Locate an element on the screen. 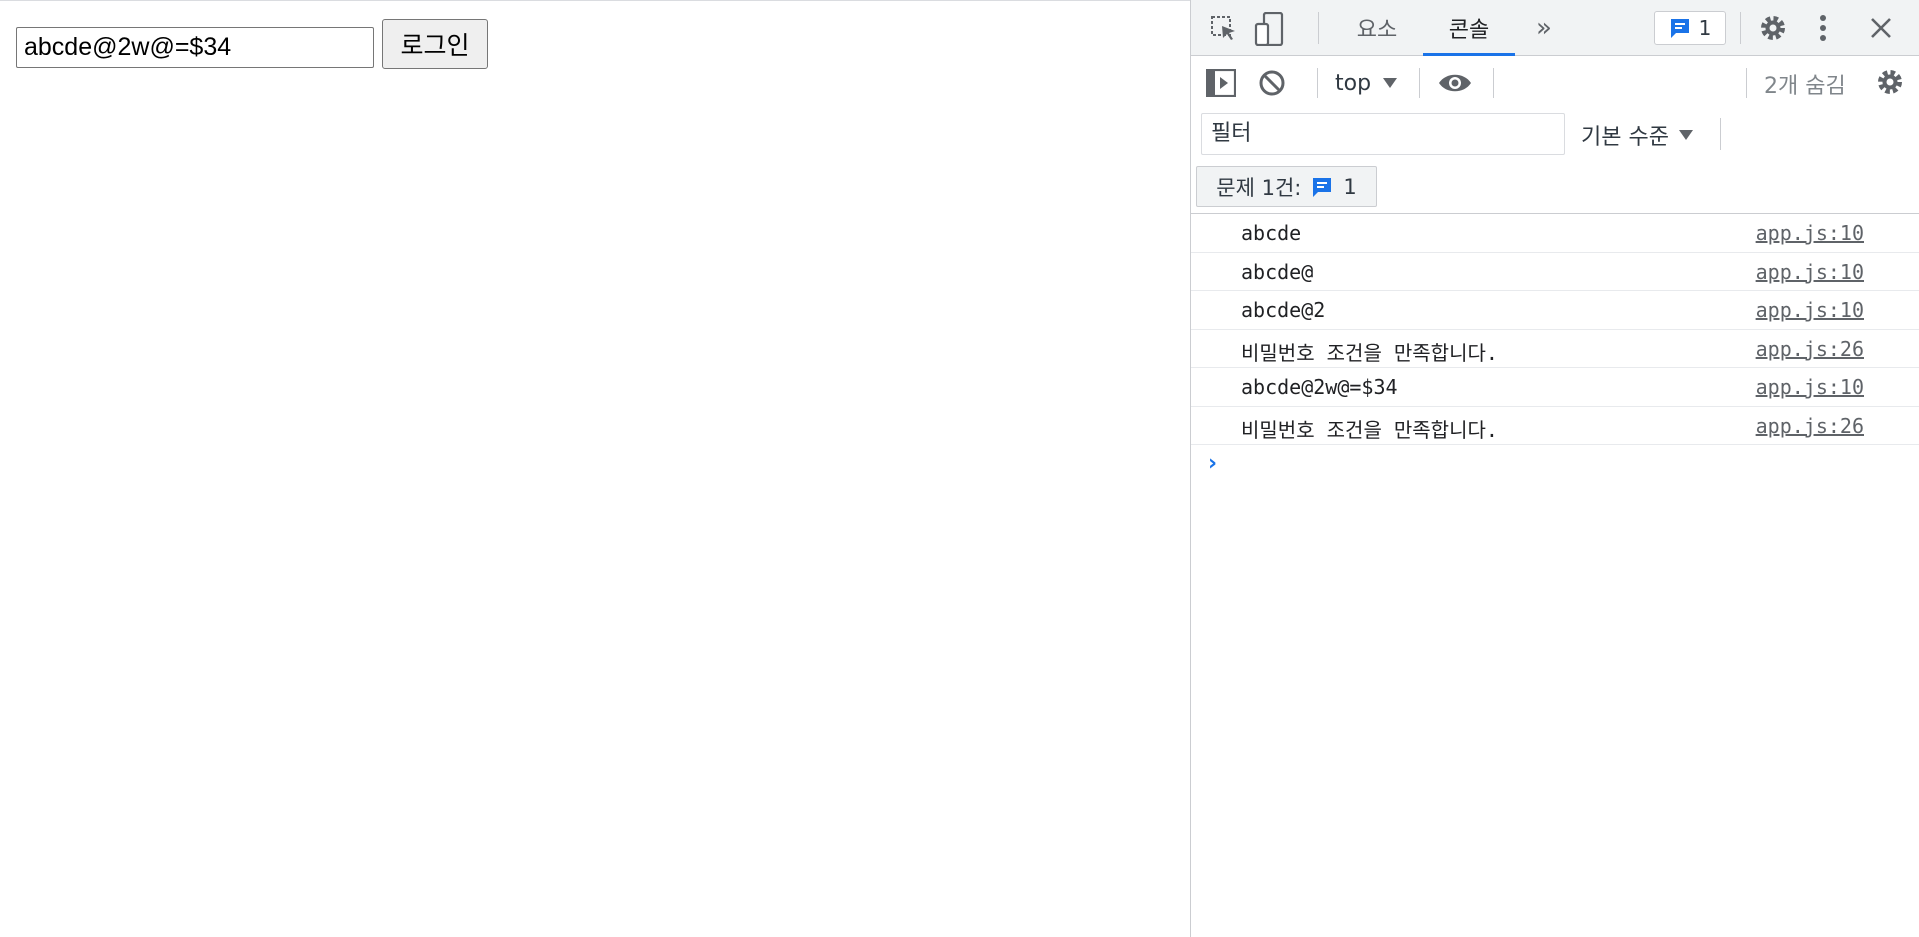 This screenshot has height=937, width=1919. console-toolbar: top 2개 숨김 is located at coordinates (1555, 83).